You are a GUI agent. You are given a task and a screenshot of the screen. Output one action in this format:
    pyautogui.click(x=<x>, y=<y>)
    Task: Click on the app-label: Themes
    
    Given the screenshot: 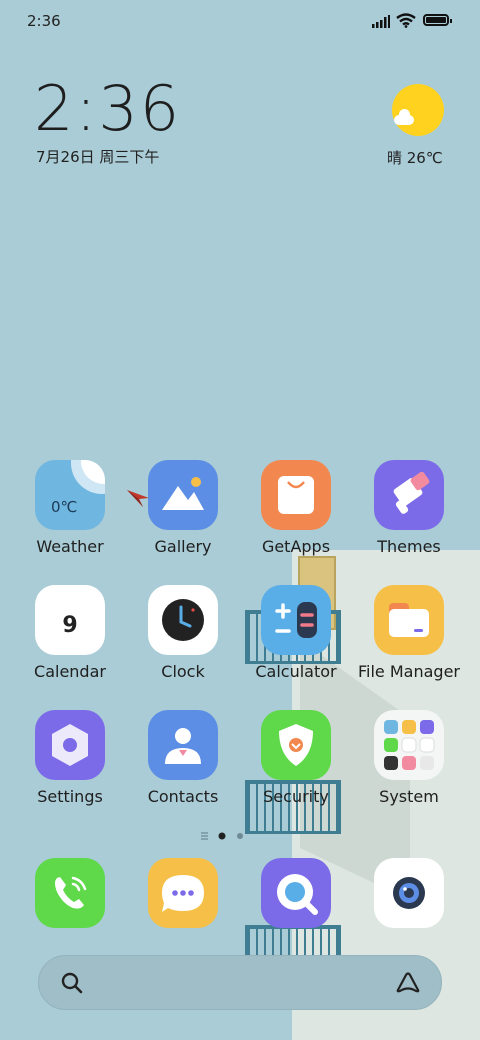 What is the action you would take?
    pyautogui.click(x=409, y=546)
    